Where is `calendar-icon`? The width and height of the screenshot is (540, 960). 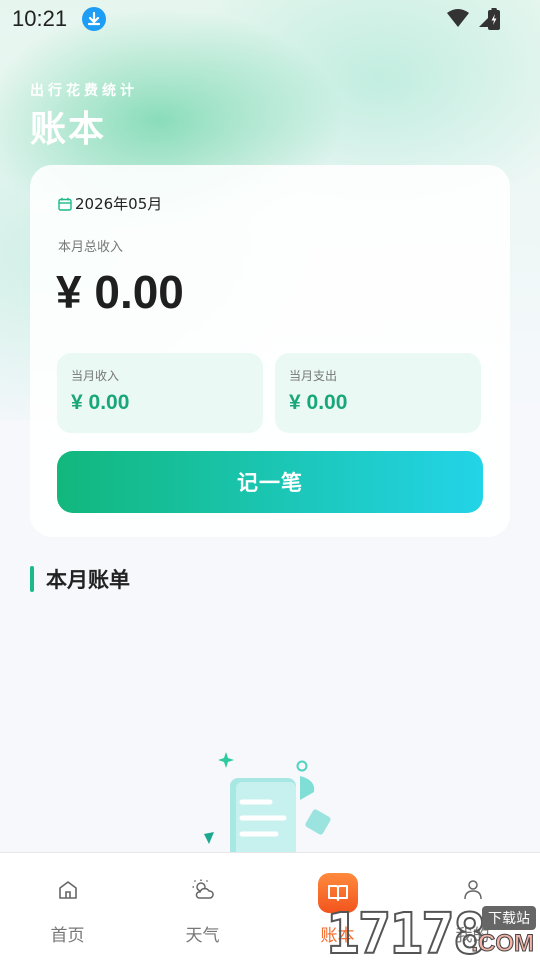
calendar-icon is located at coordinates (65, 204).